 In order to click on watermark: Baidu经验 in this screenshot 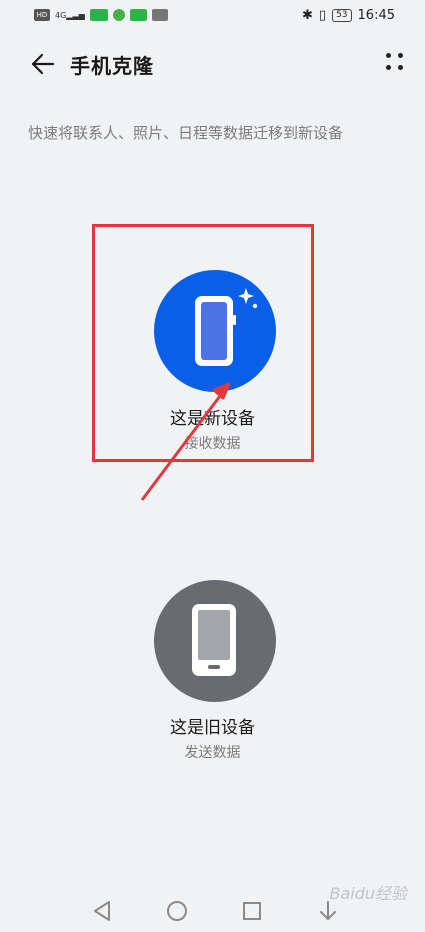, I will do `click(368, 893)`.